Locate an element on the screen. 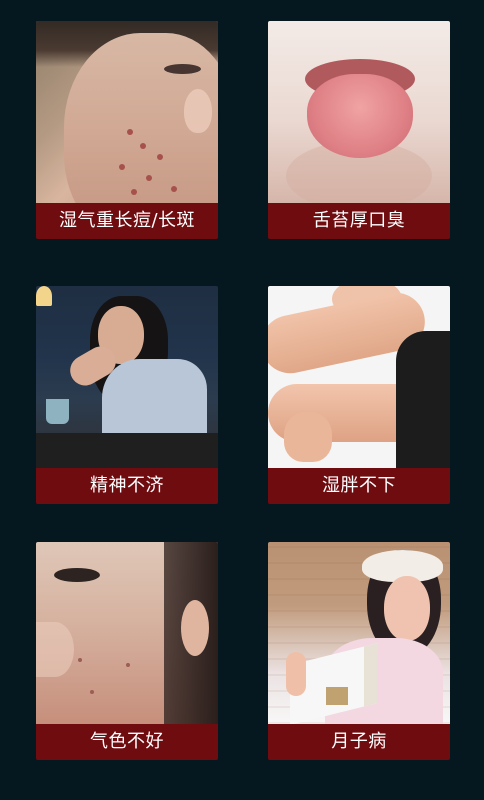 The width and height of the screenshot is (484, 800). lamp-shape is located at coordinates (44, 296).